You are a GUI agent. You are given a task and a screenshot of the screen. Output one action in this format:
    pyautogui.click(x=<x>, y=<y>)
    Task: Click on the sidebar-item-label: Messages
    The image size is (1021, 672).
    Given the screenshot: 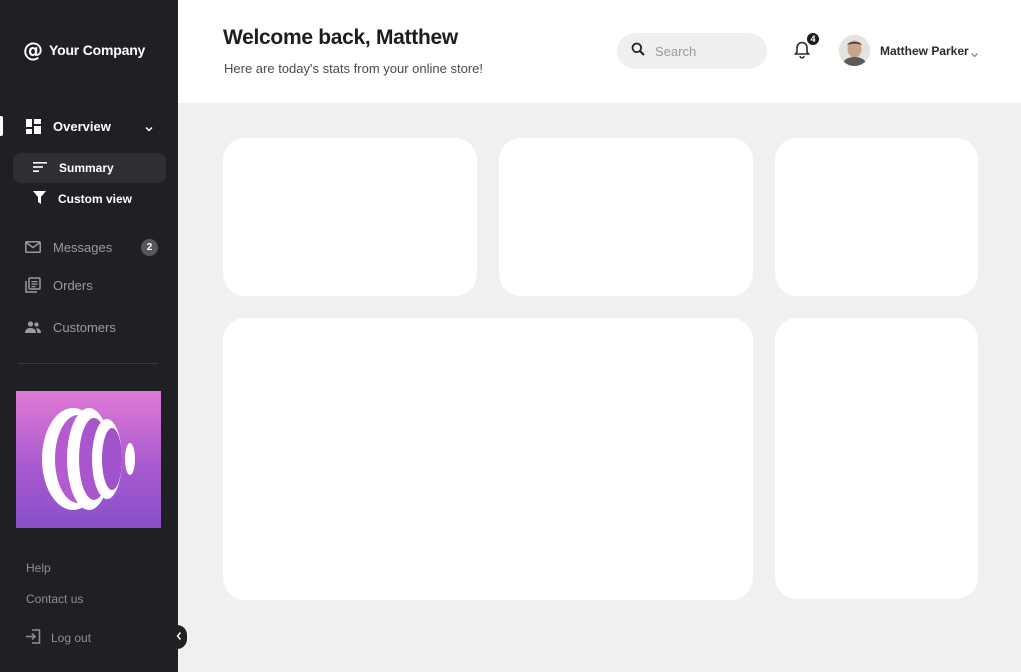 What is the action you would take?
    pyautogui.click(x=83, y=247)
    